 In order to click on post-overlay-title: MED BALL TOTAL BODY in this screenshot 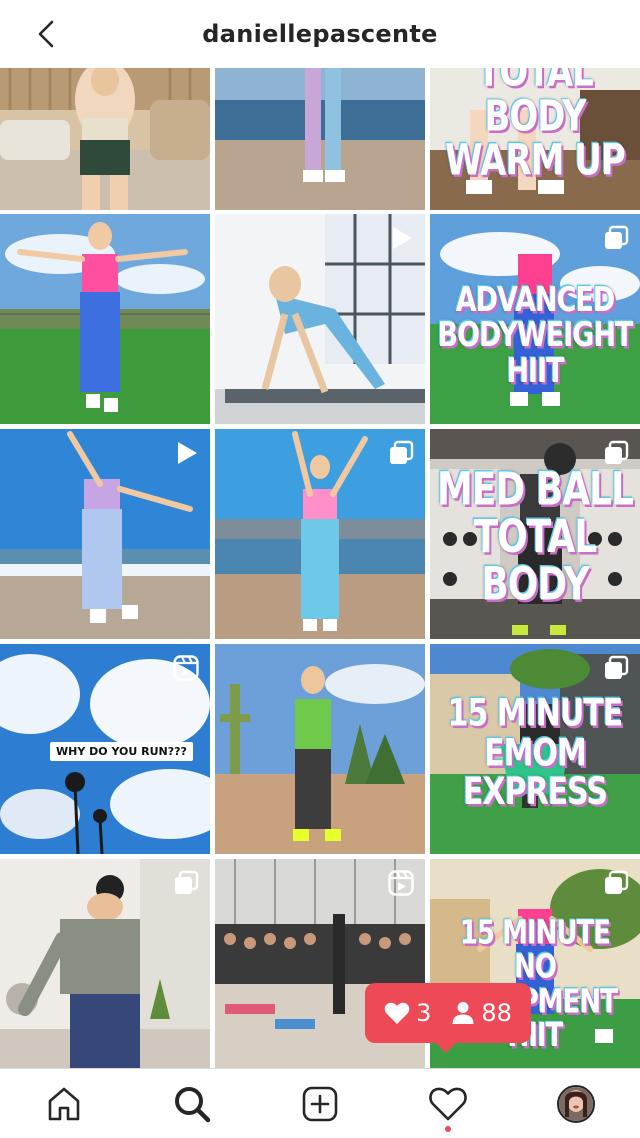, I will do `click(535, 537)`.